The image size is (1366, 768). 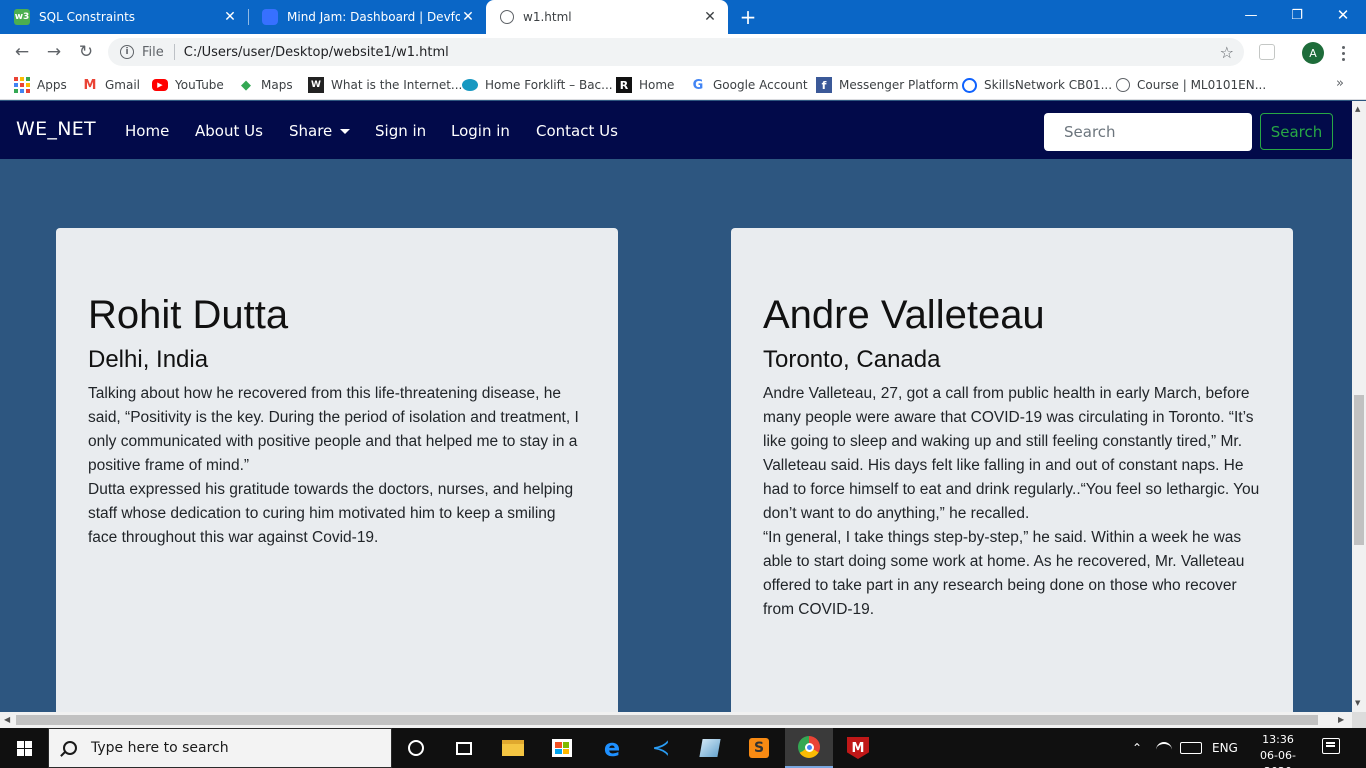 I want to click on address-url: C:/Users/user/Desktop/website1/w1.html, so click(x=316, y=52).